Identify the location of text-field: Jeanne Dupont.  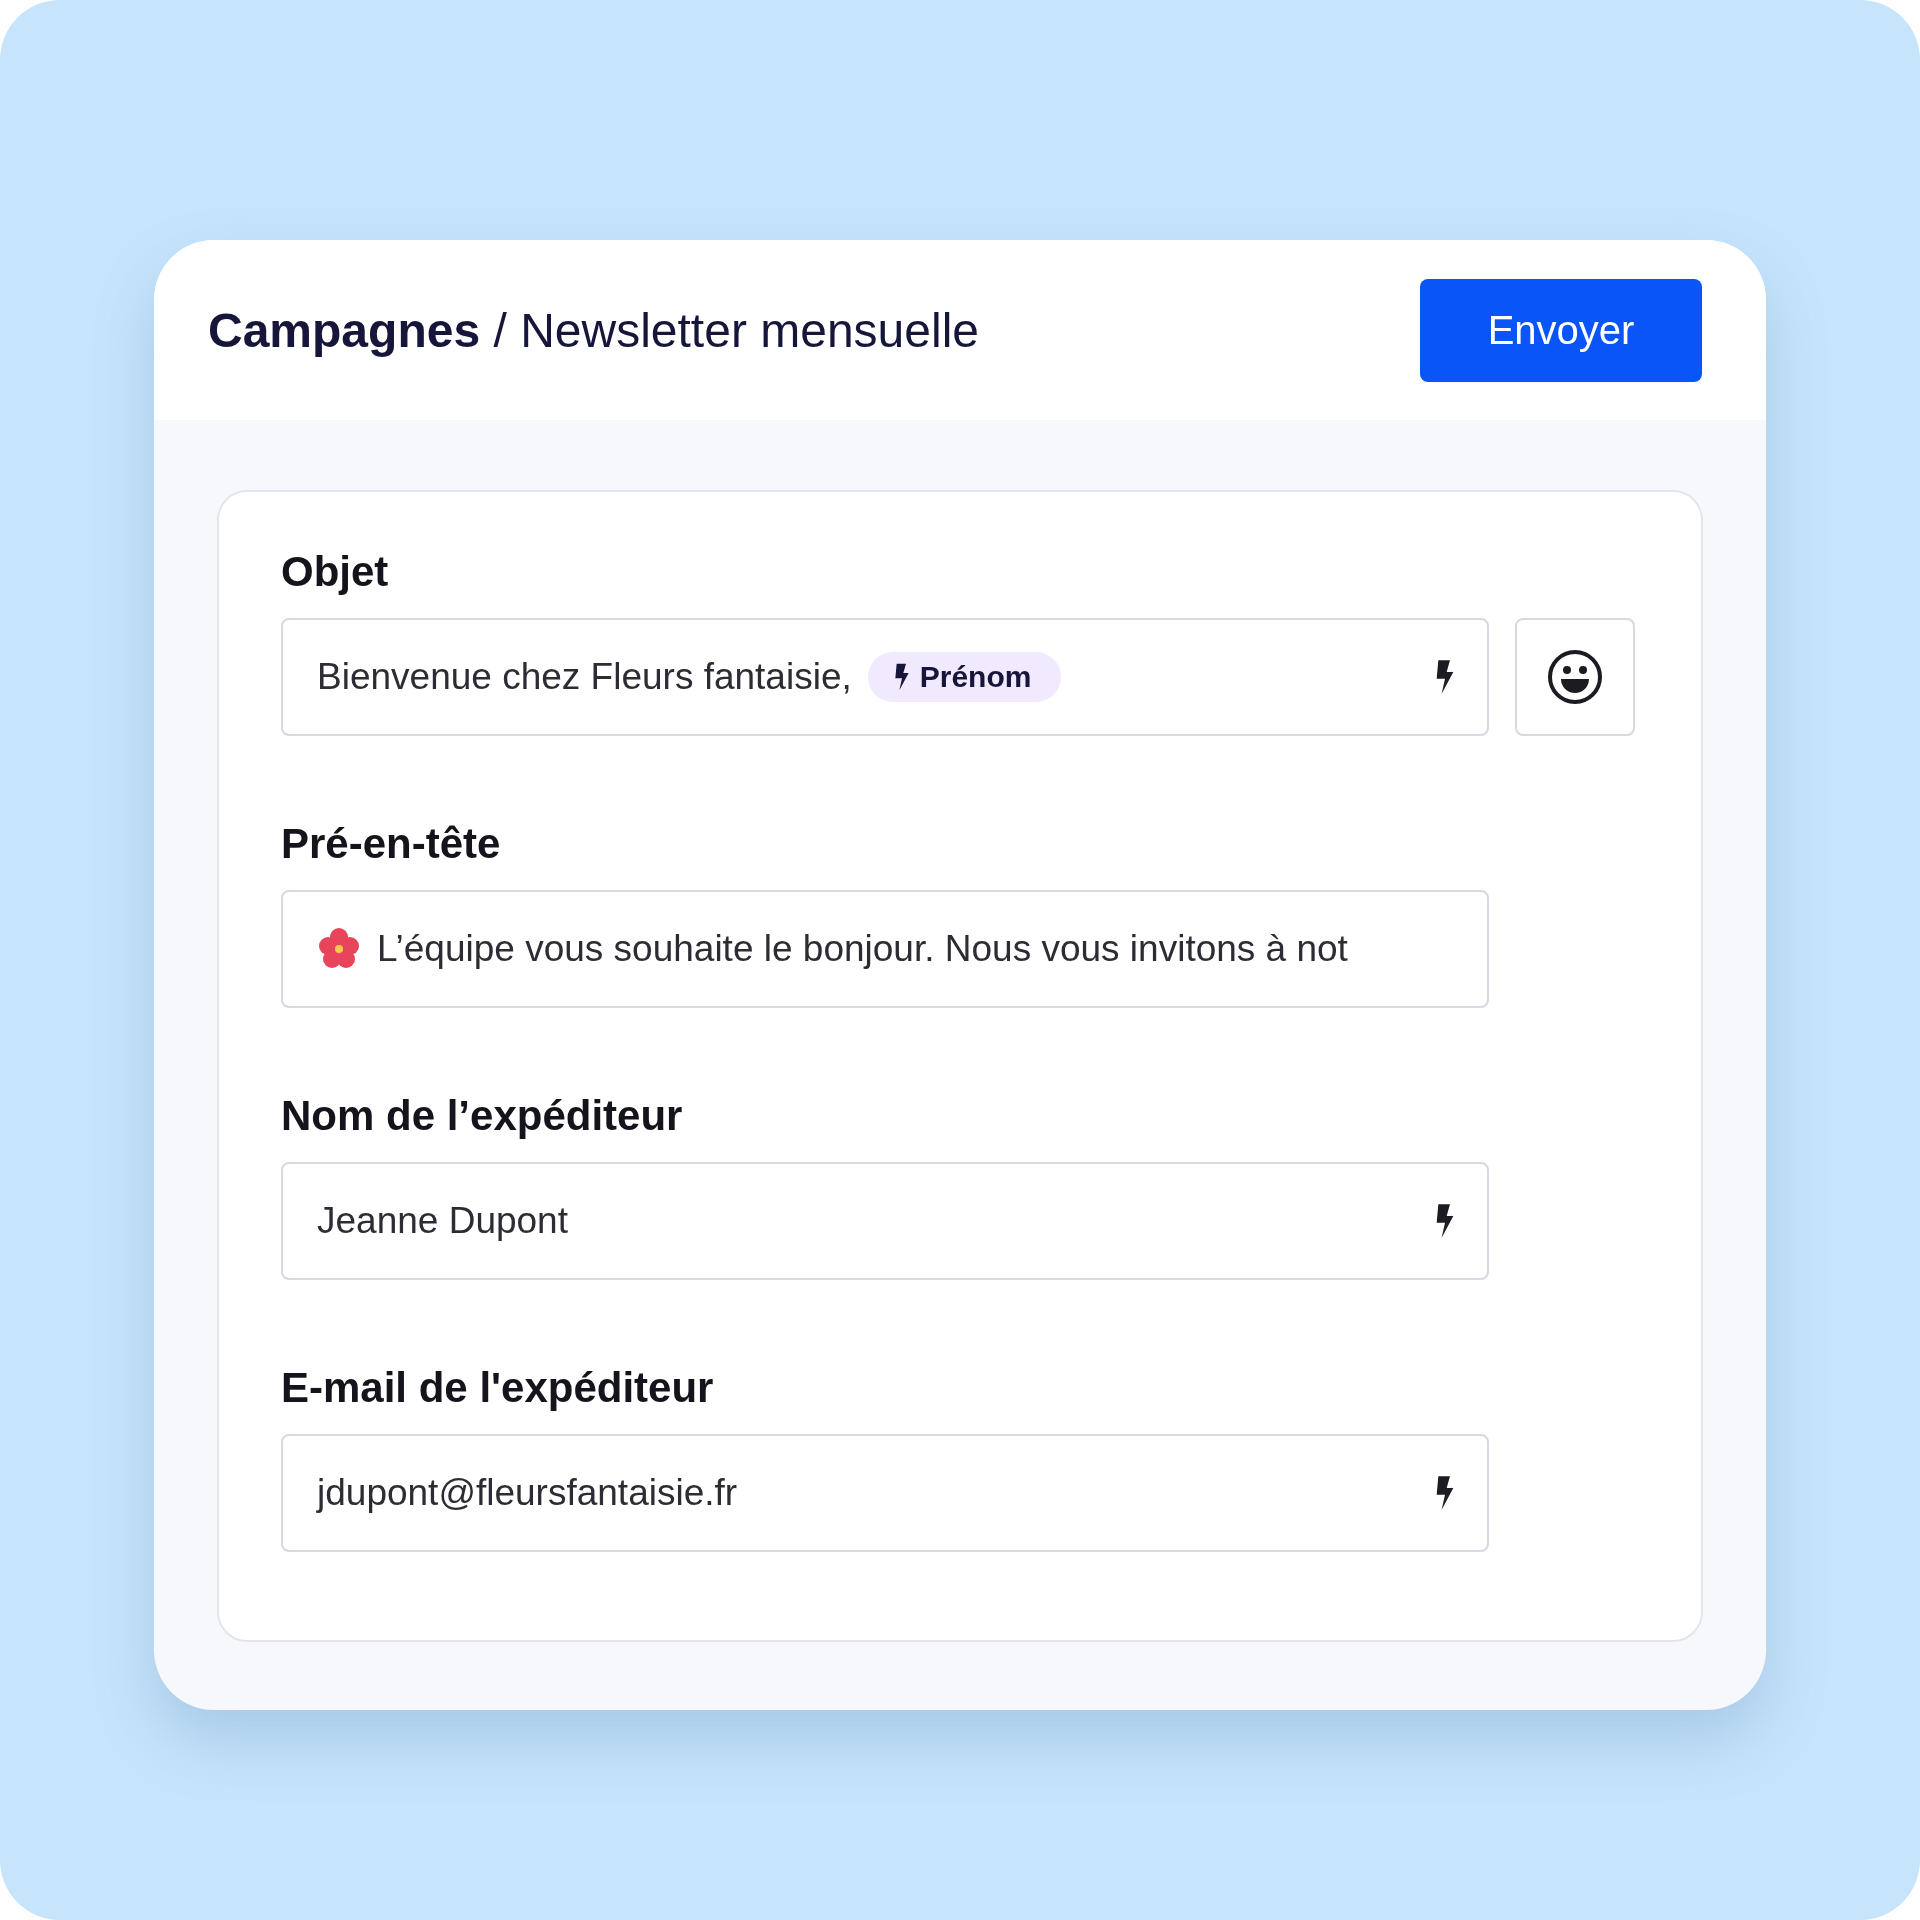
(885, 1221).